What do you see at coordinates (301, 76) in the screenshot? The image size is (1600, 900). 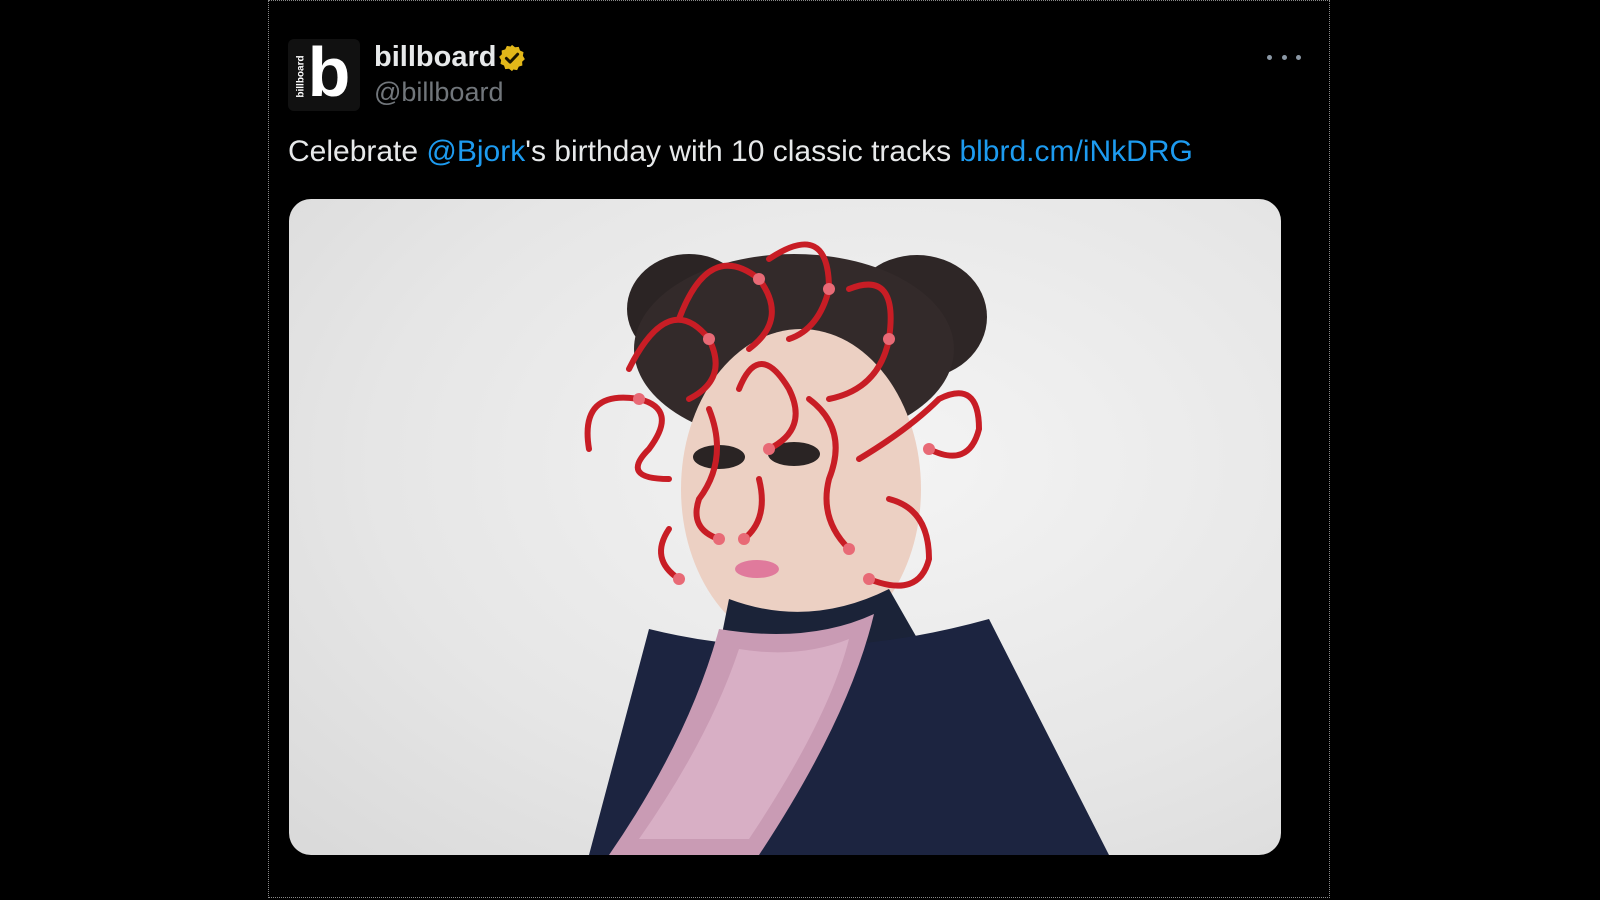 I see `avatar-wordmark: billboard` at bounding box center [301, 76].